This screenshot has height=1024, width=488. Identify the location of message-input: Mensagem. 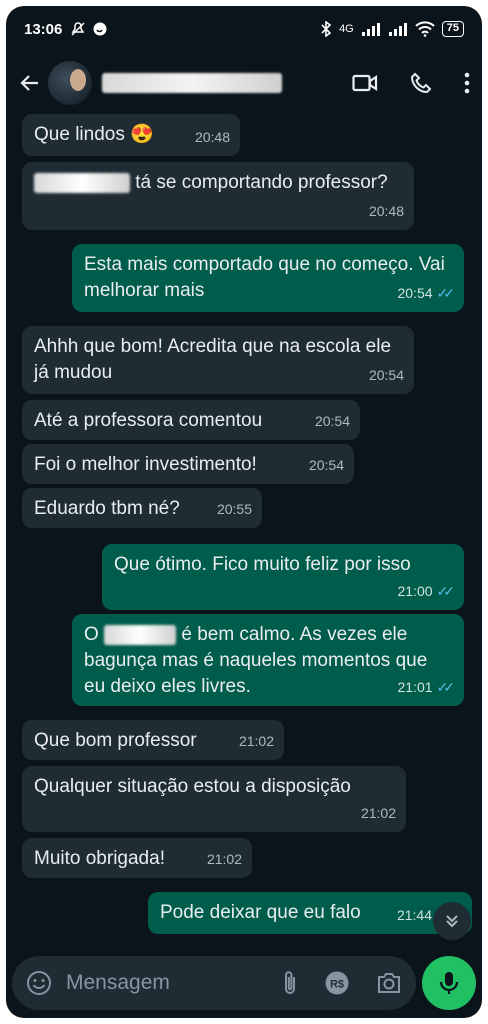
(174, 983).